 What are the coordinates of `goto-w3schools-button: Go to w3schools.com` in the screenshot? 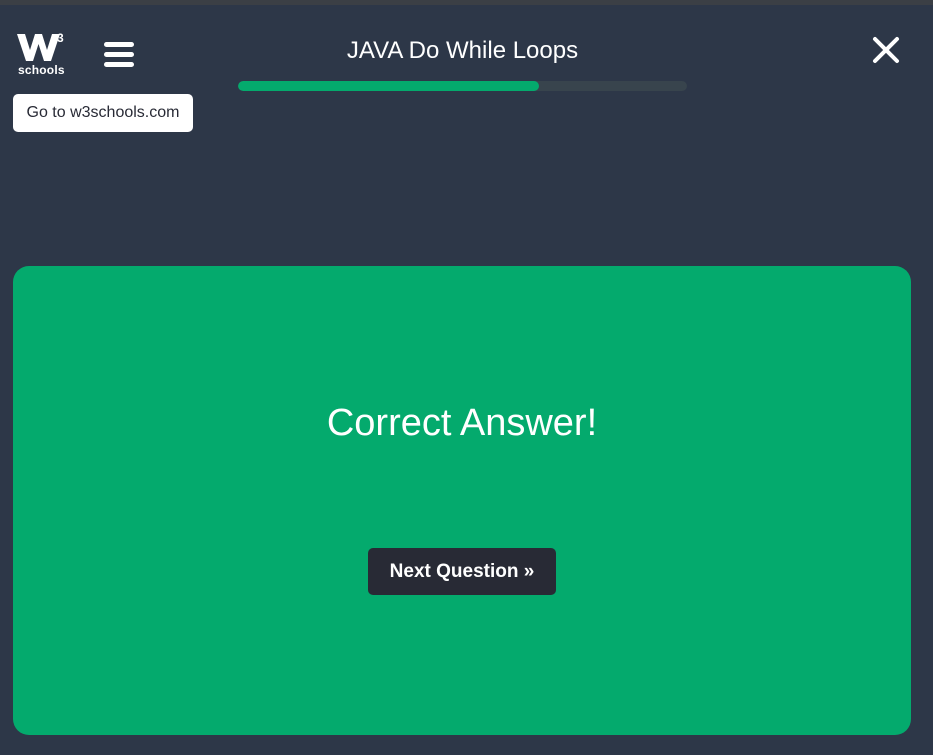 It's located at (103, 113).